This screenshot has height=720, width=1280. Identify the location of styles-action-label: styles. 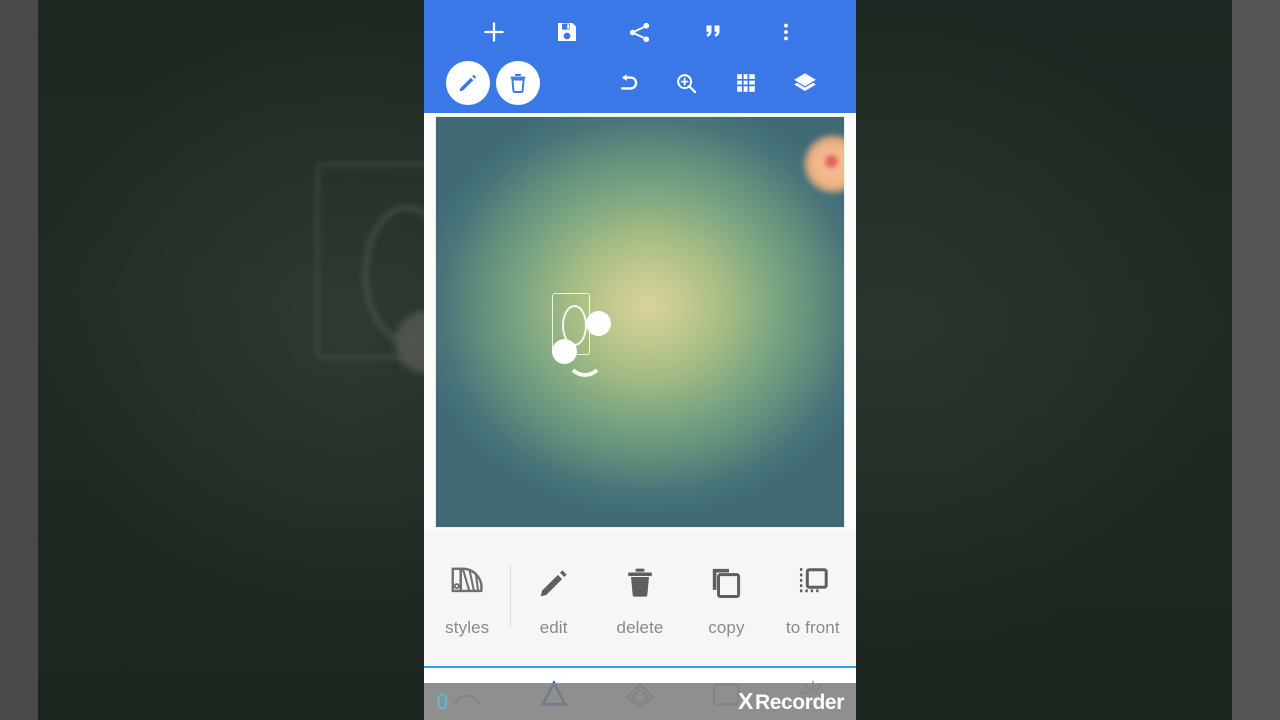
(467, 627).